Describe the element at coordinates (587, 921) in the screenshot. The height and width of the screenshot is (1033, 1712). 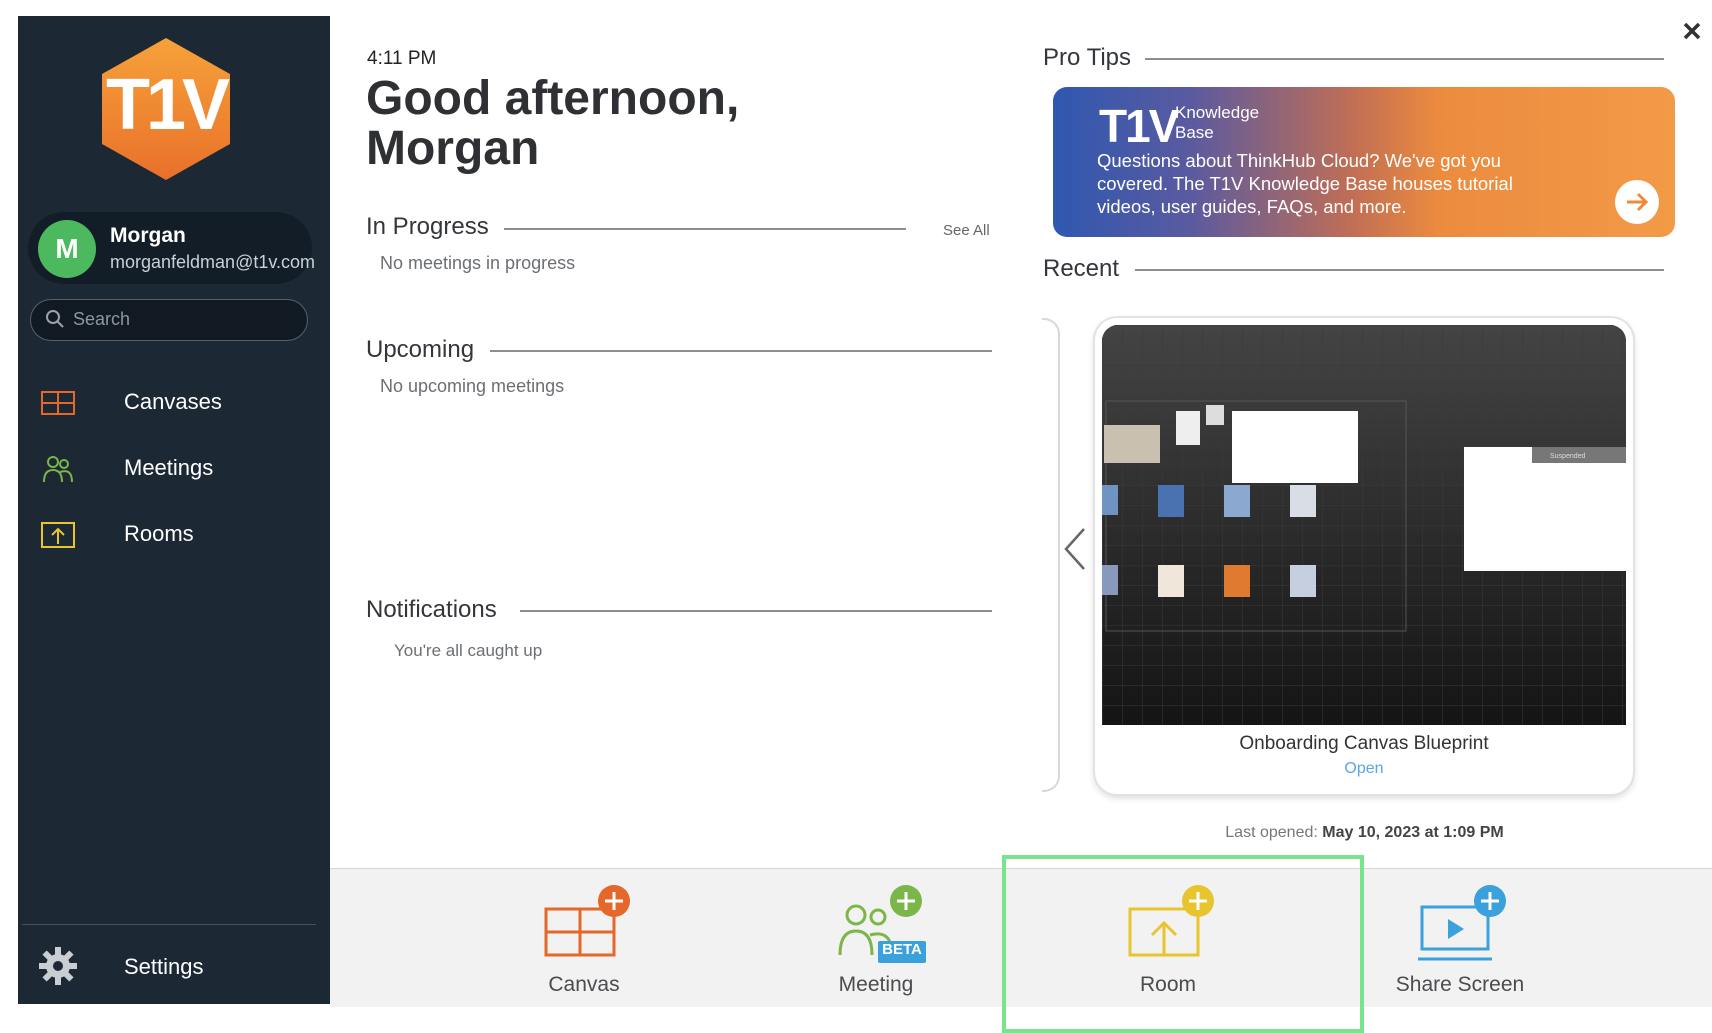
I see `canvas-add-icon` at that location.